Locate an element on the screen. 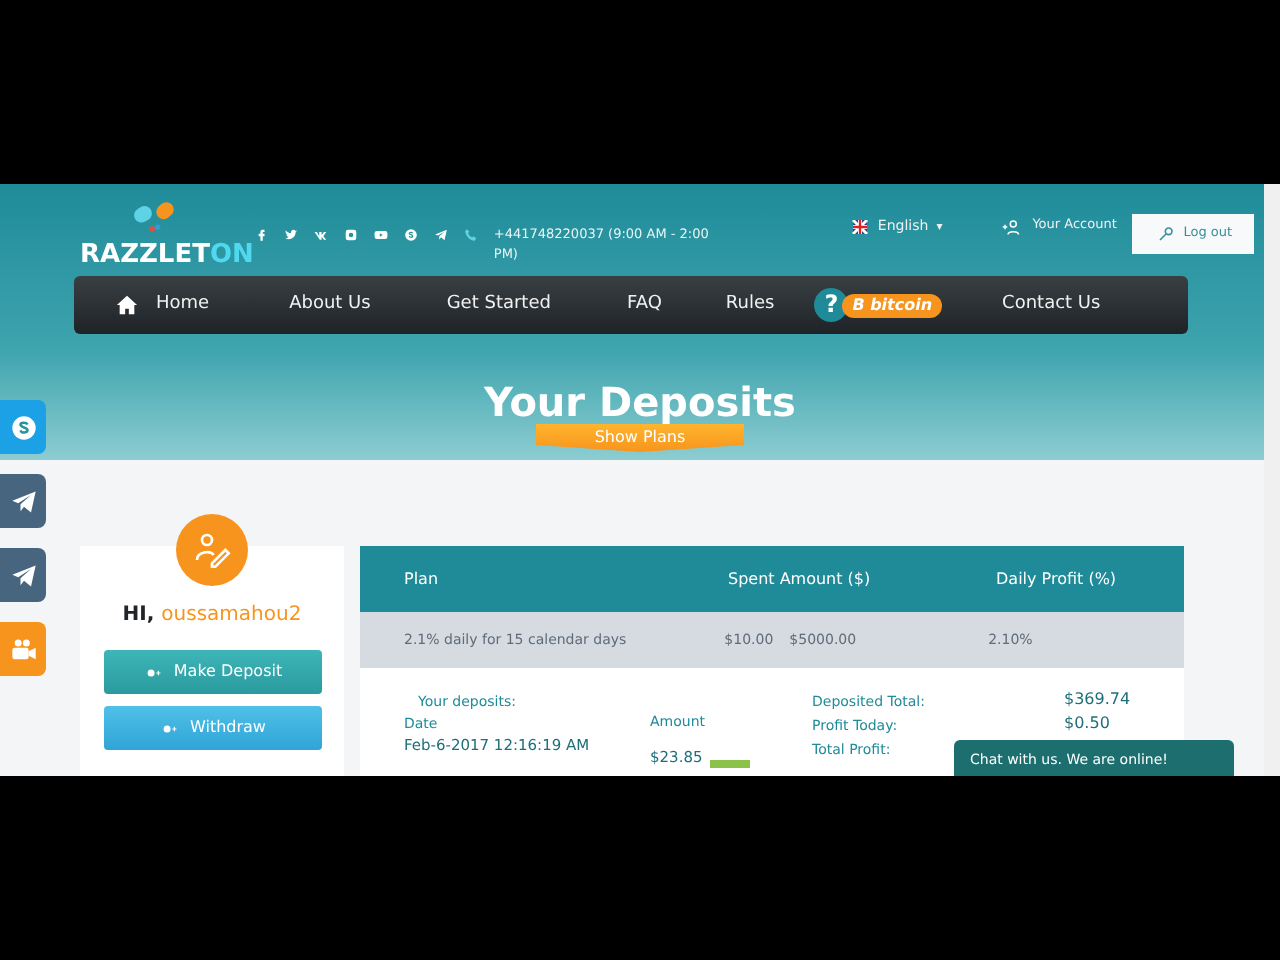 This screenshot has width=1280, height=960. paper-plane-icon is located at coordinates (440, 235).